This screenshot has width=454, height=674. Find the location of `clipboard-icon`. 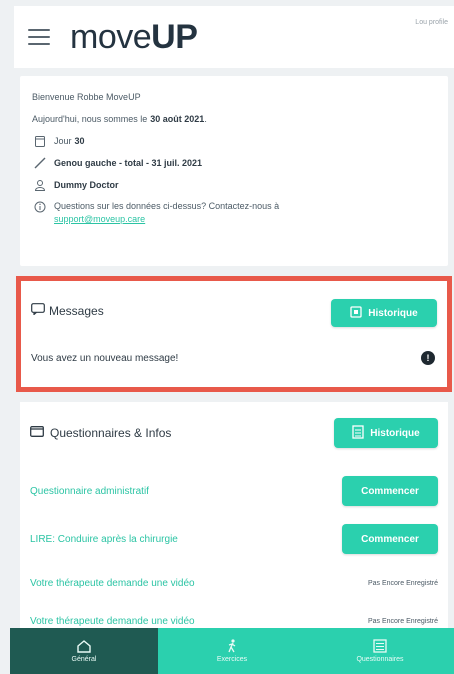

clipboard-icon is located at coordinates (37, 433).